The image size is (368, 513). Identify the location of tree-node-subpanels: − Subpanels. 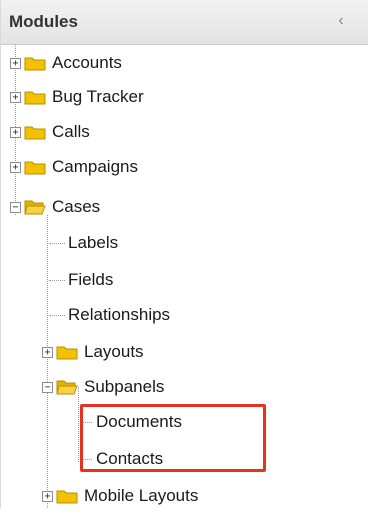
(103, 387).